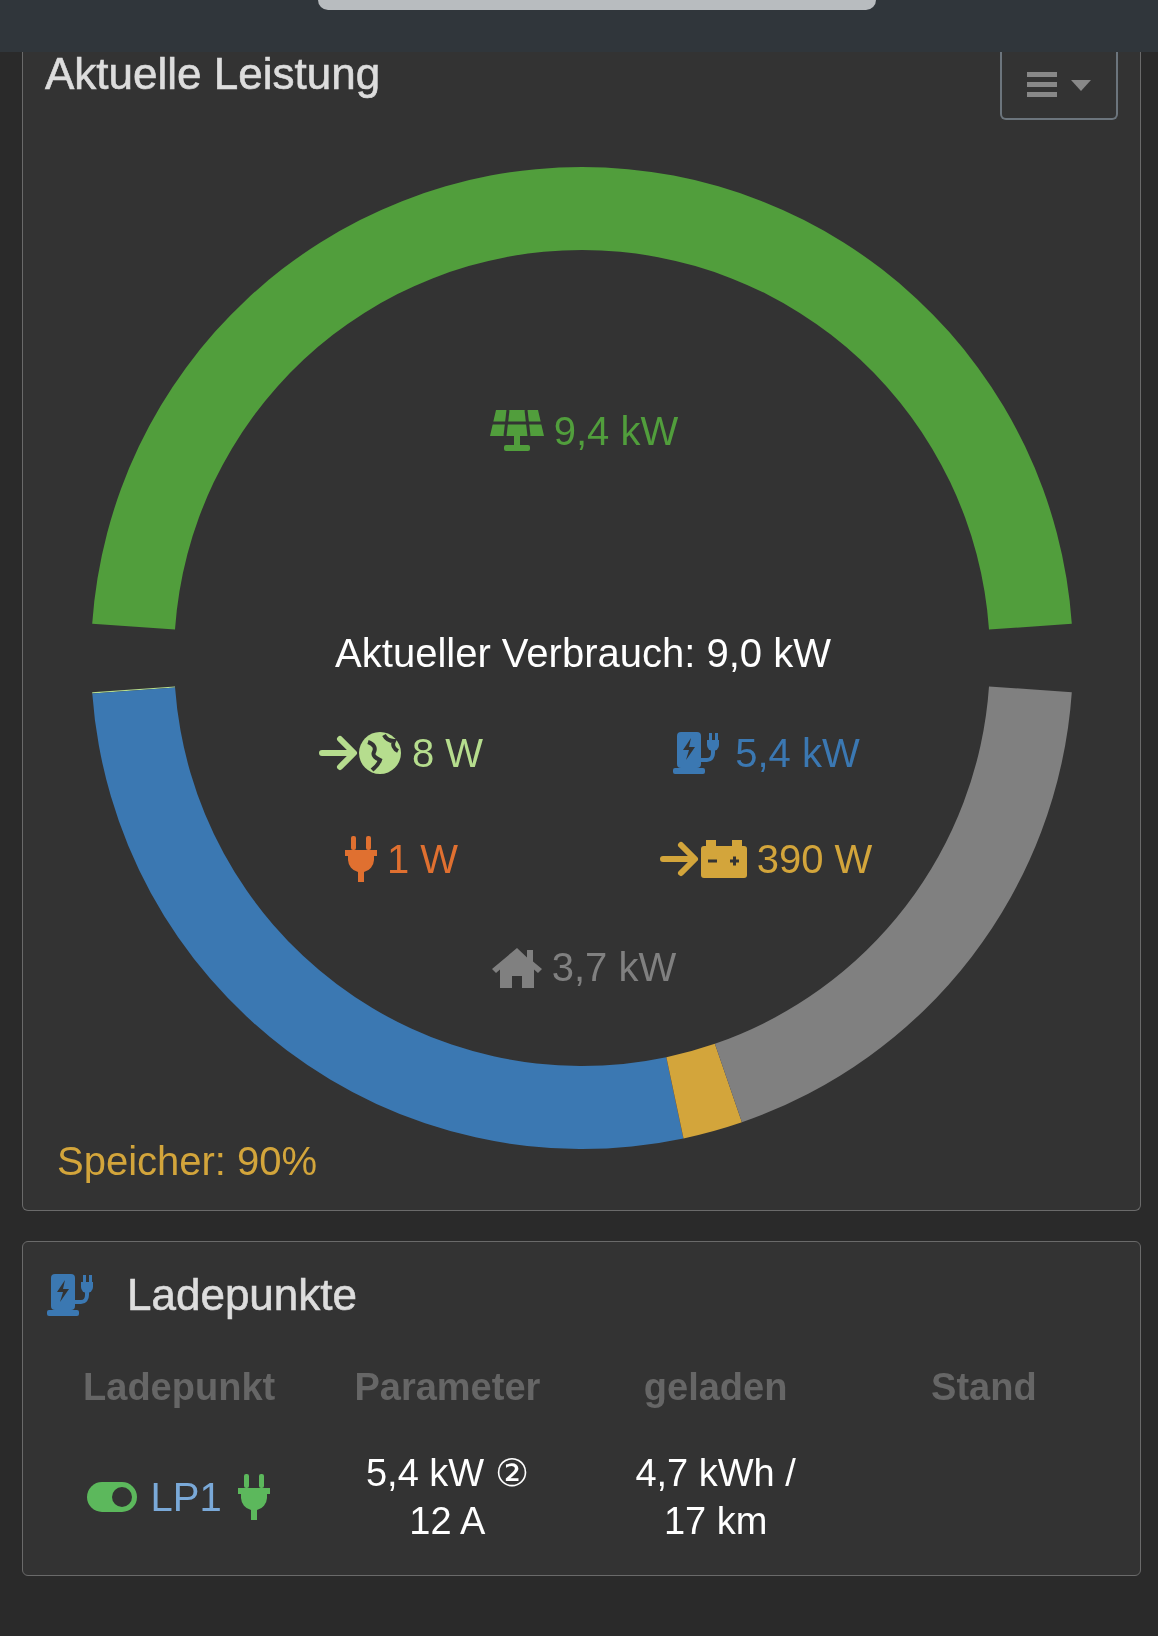 Image resolution: width=1158 pixels, height=1636 pixels. What do you see at coordinates (715, 1497) in the screenshot?
I see `table-cell-text: 4,7 kWh / 17 km` at bounding box center [715, 1497].